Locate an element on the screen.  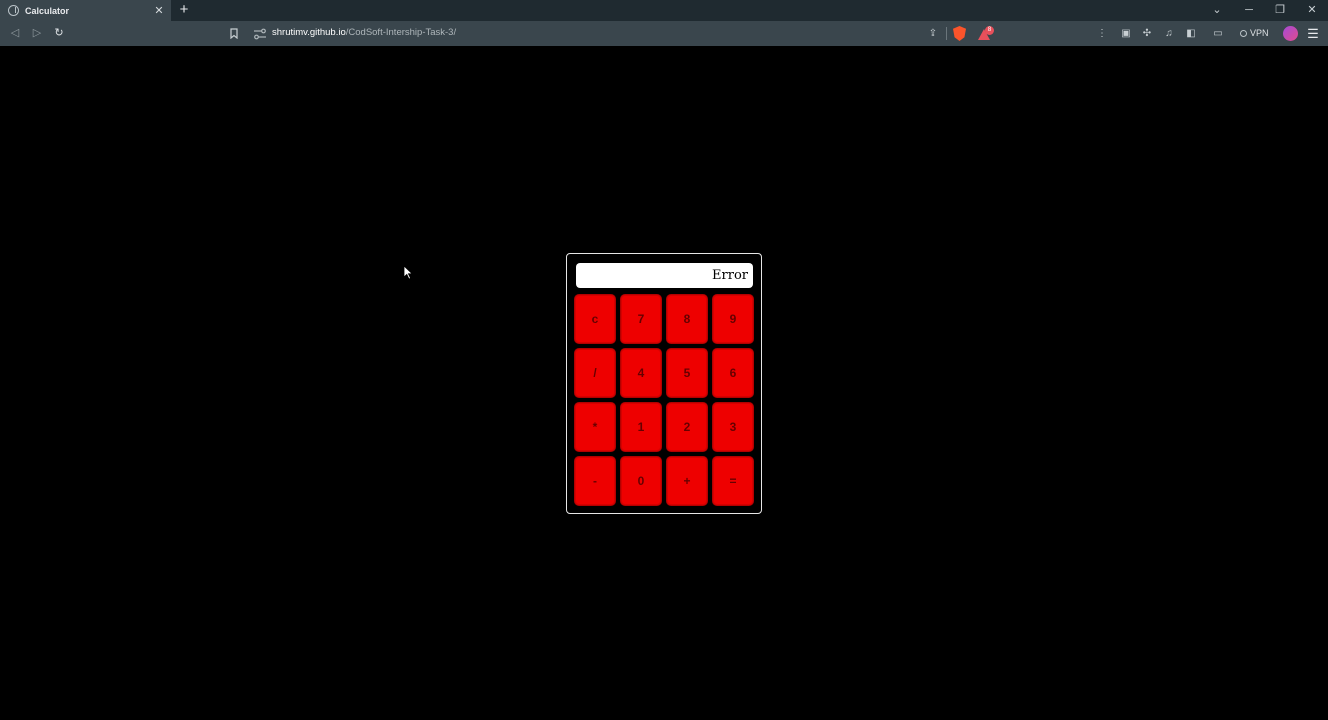
toolbar-divider is located at coordinates (946, 33).